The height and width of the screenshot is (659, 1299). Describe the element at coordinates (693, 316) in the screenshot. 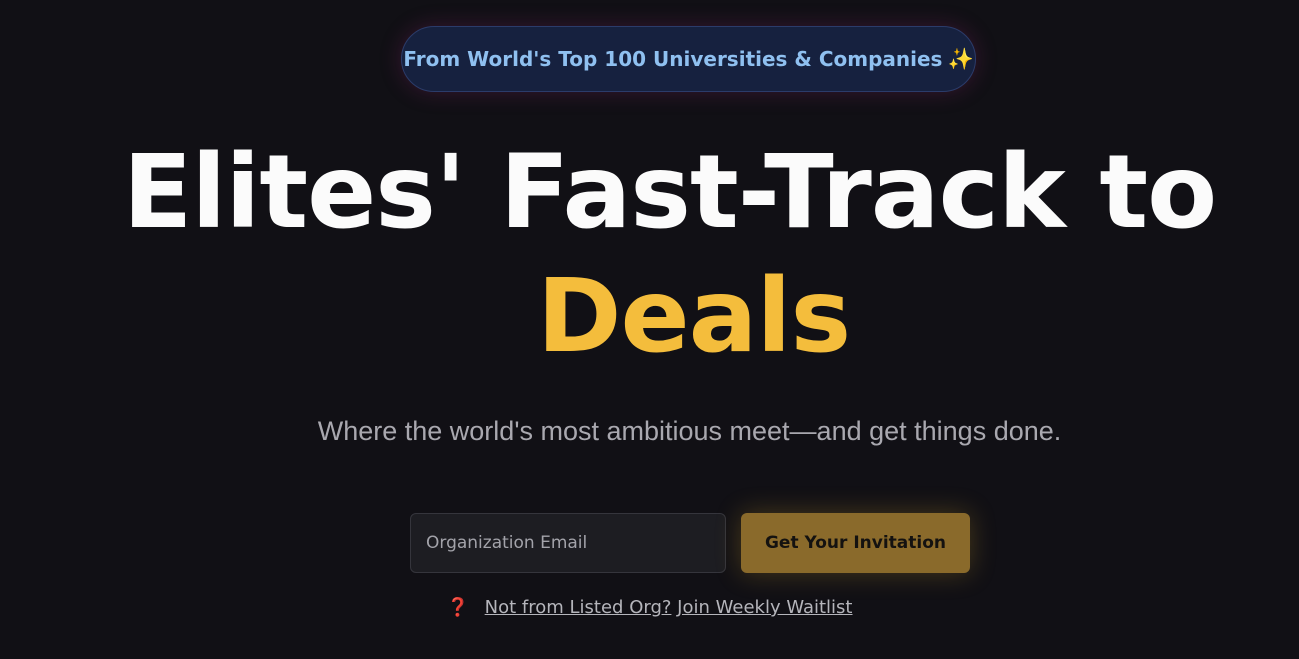

I see `hero-title-accent: Deals` at that location.